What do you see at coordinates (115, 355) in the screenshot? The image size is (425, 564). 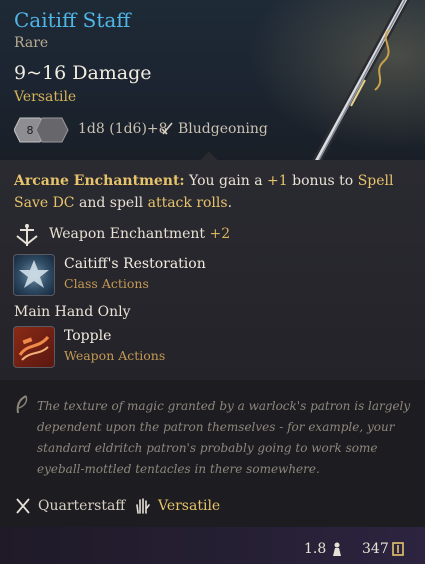 I see `action-category: Weapon Actions` at bounding box center [115, 355].